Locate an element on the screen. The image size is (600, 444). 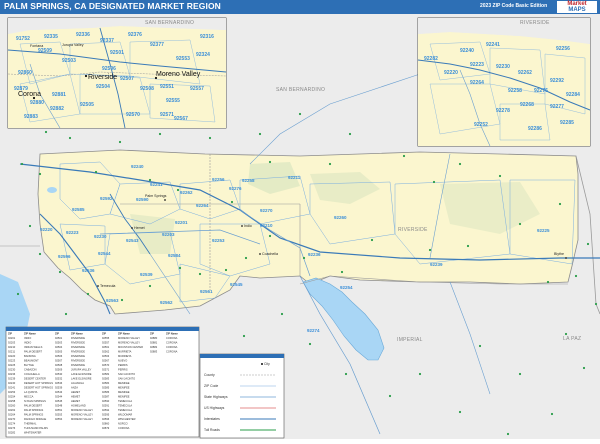
table-cell: MORENO VALLEY is located at coordinates (129, 338).